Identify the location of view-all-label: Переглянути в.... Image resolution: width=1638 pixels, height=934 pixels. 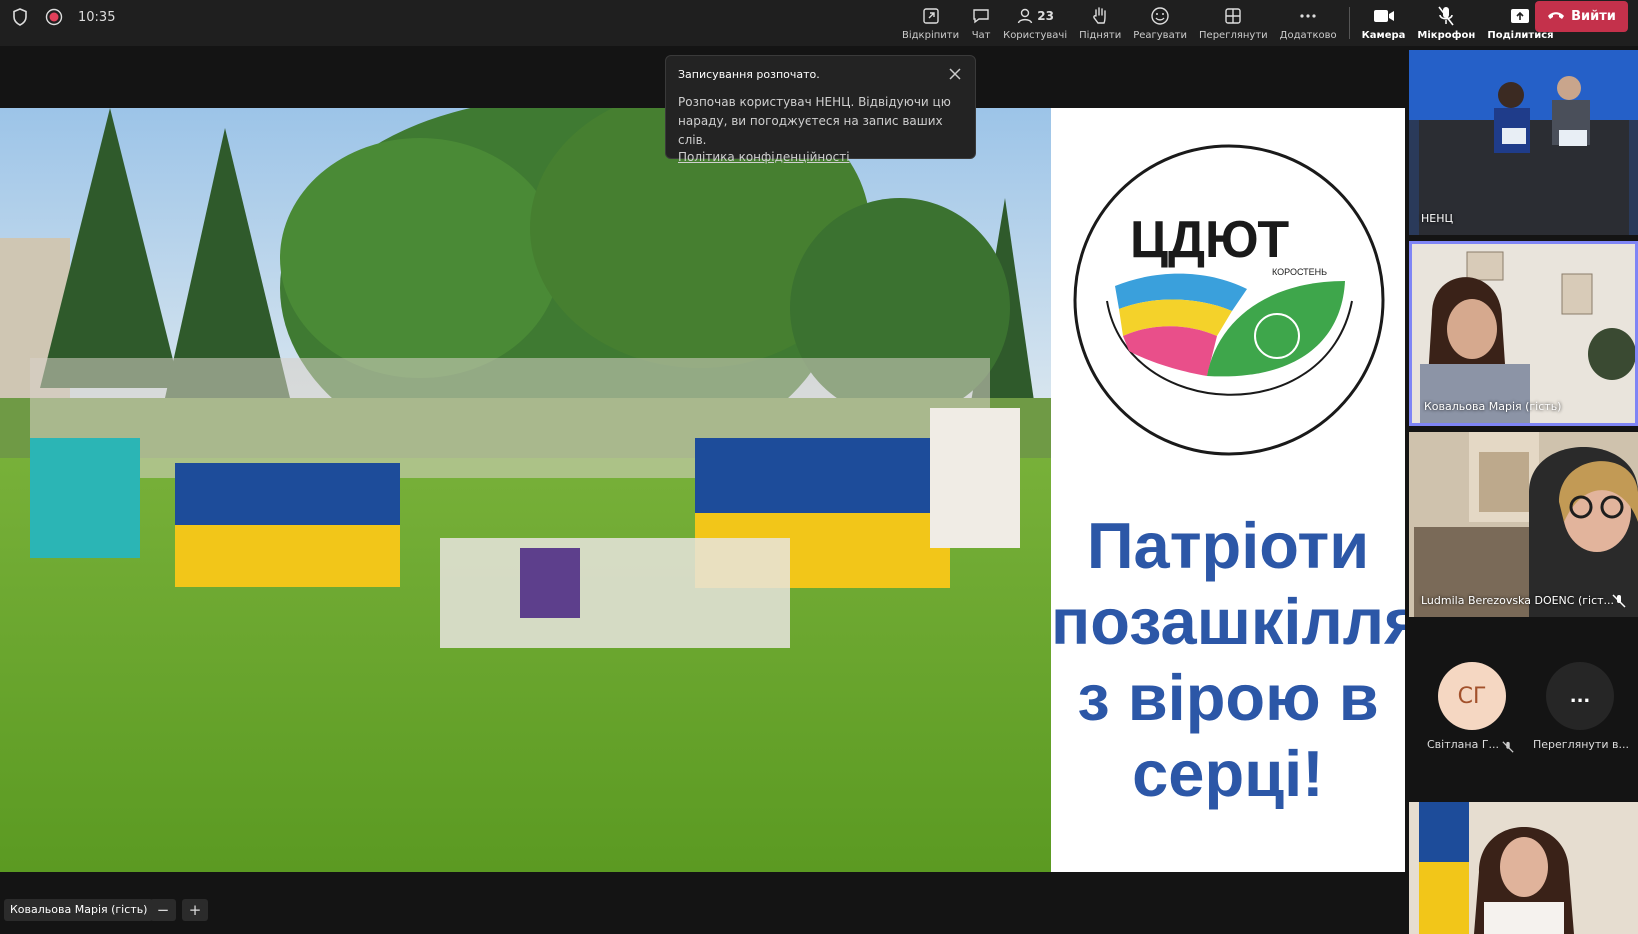
(1581, 744).